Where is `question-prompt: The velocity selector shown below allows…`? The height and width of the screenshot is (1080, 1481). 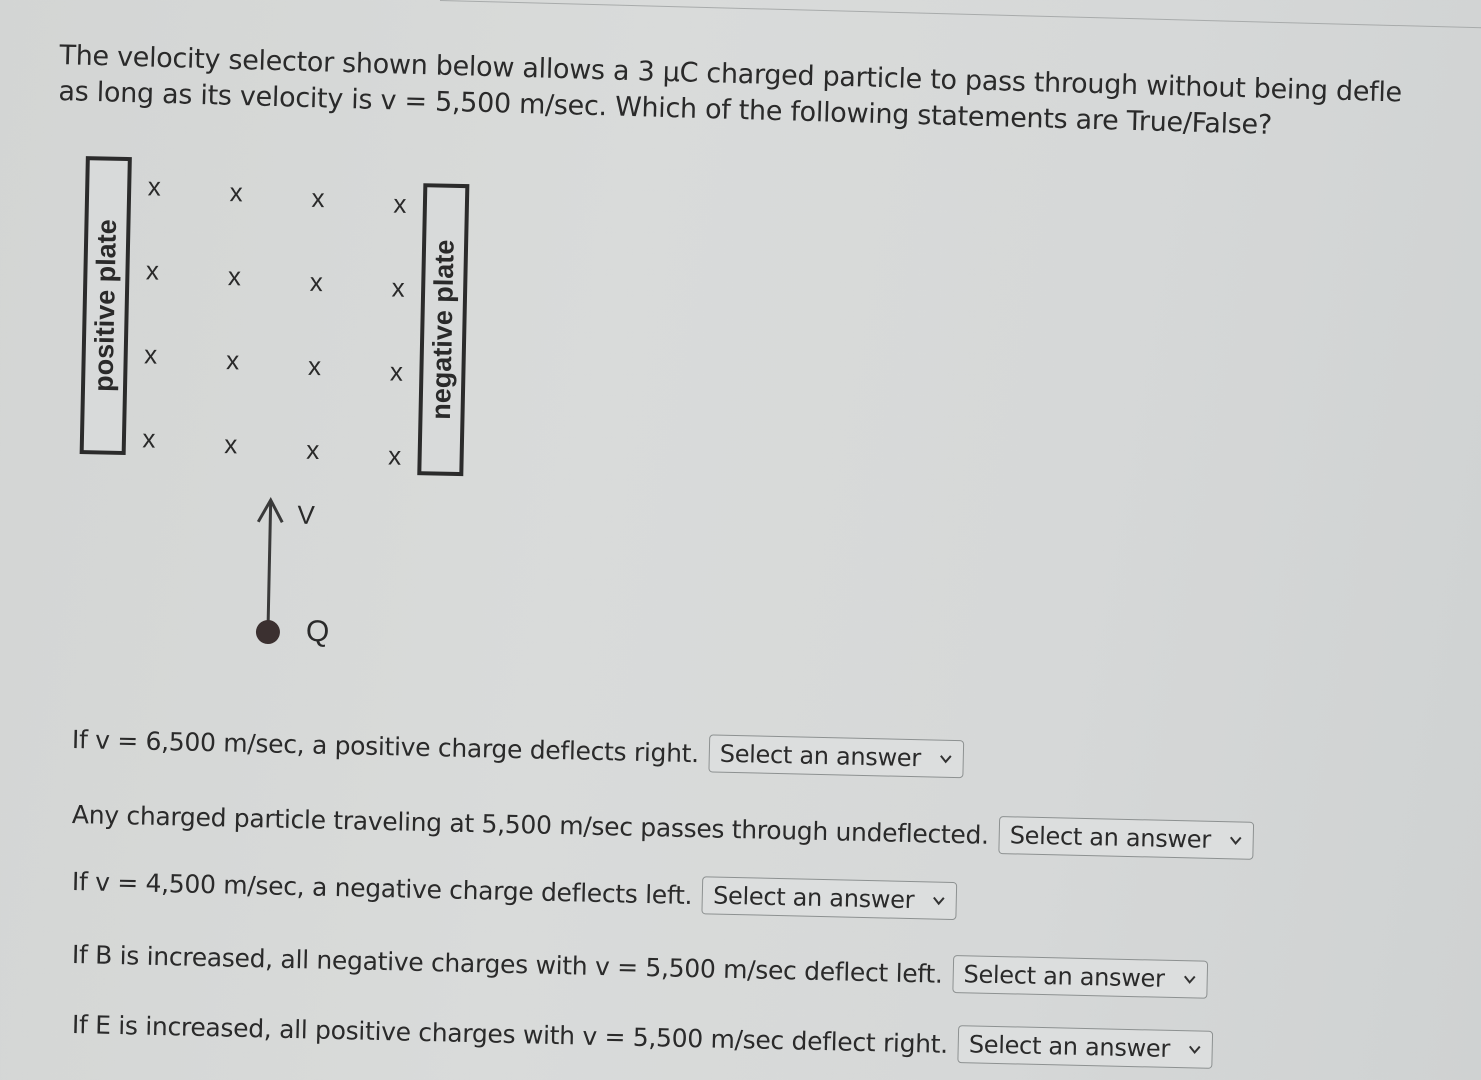 question-prompt: The velocity selector shown below allows… is located at coordinates (769, 94).